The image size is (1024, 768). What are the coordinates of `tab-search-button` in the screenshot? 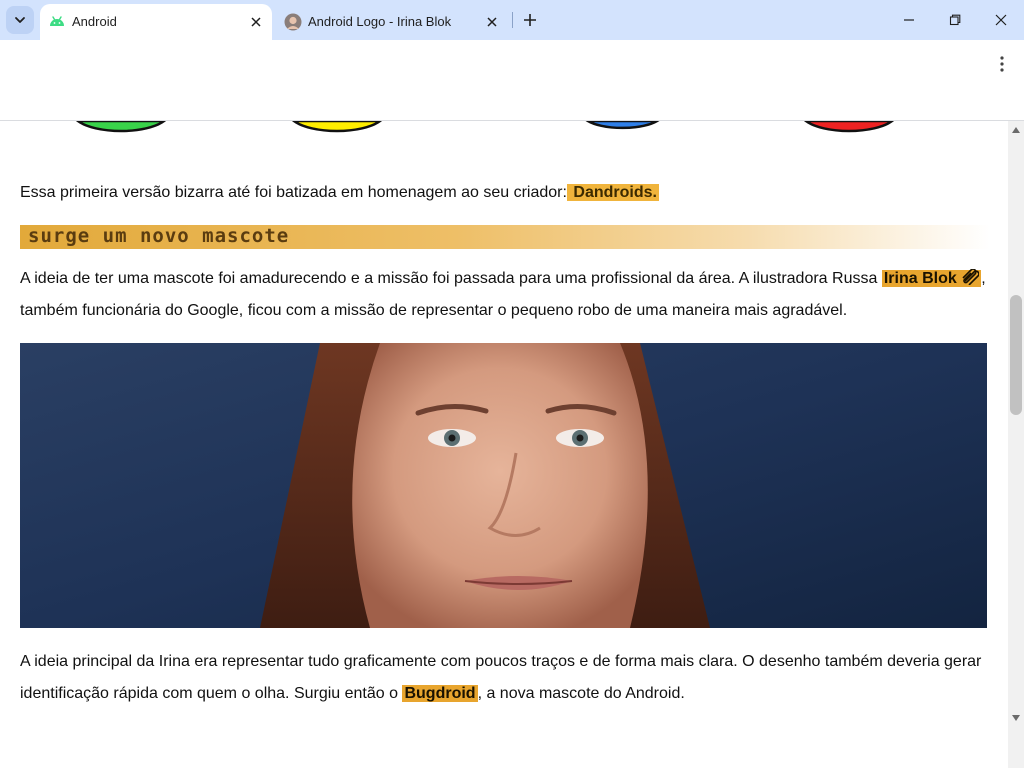 It's located at (20, 20).